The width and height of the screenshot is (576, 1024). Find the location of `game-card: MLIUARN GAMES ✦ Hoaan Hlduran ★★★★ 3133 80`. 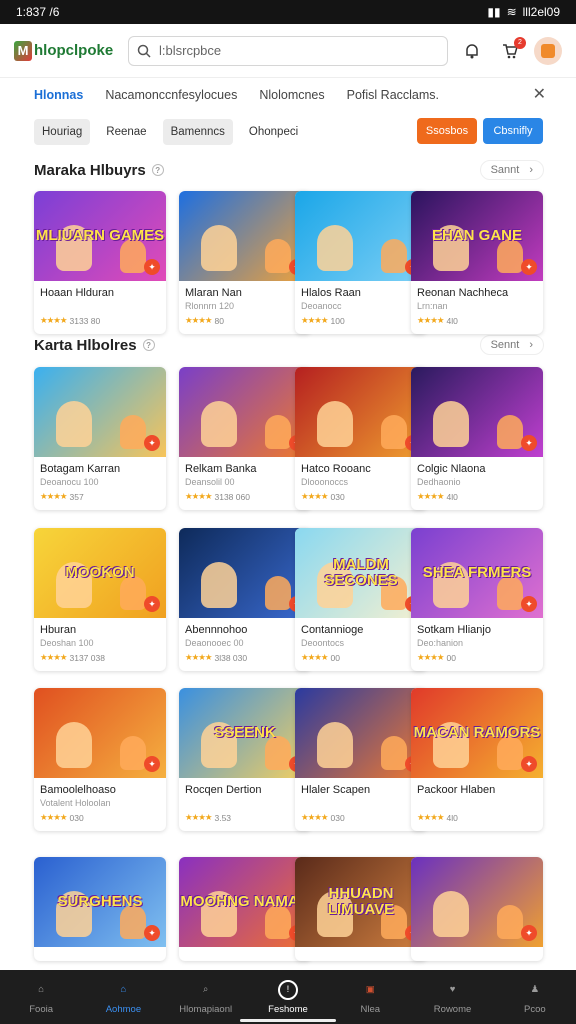

game-card: MLIUARN GAMES ✦ Hoaan Hlduran ★★★★ 3133 80 is located at coordinates (100, 262).